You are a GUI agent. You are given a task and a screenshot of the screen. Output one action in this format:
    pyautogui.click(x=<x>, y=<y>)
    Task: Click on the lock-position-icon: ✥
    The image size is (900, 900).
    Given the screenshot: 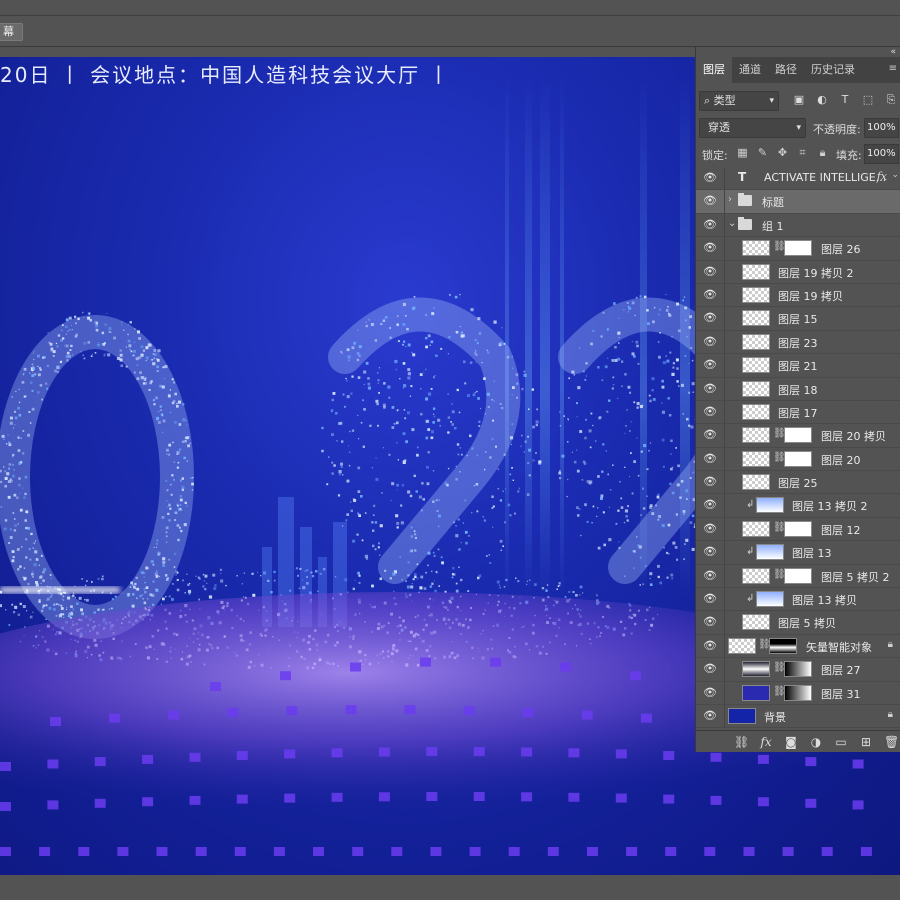 What is the action you would take?
    pyautogui.click(x=782, y=153)
    